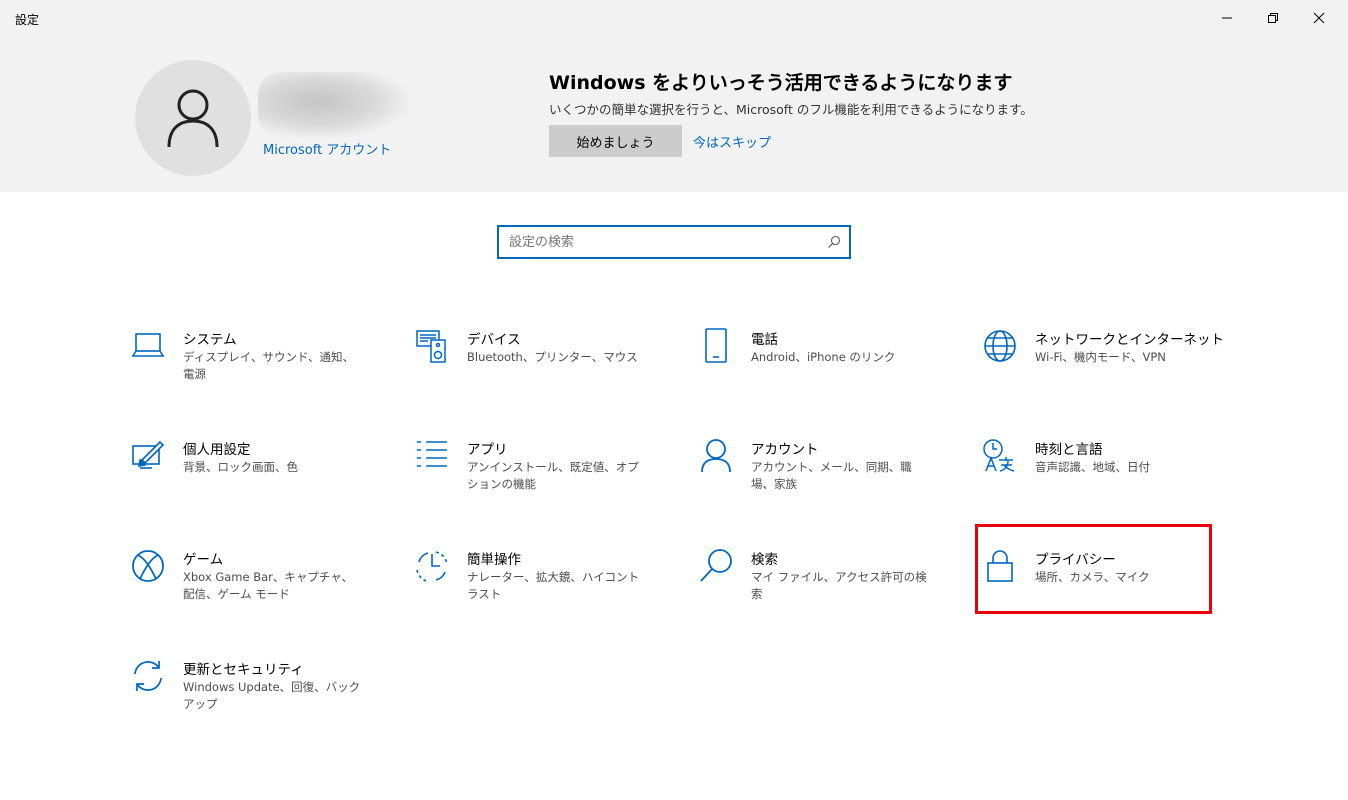  I want to click on laptop-icon, so click(148, 345).